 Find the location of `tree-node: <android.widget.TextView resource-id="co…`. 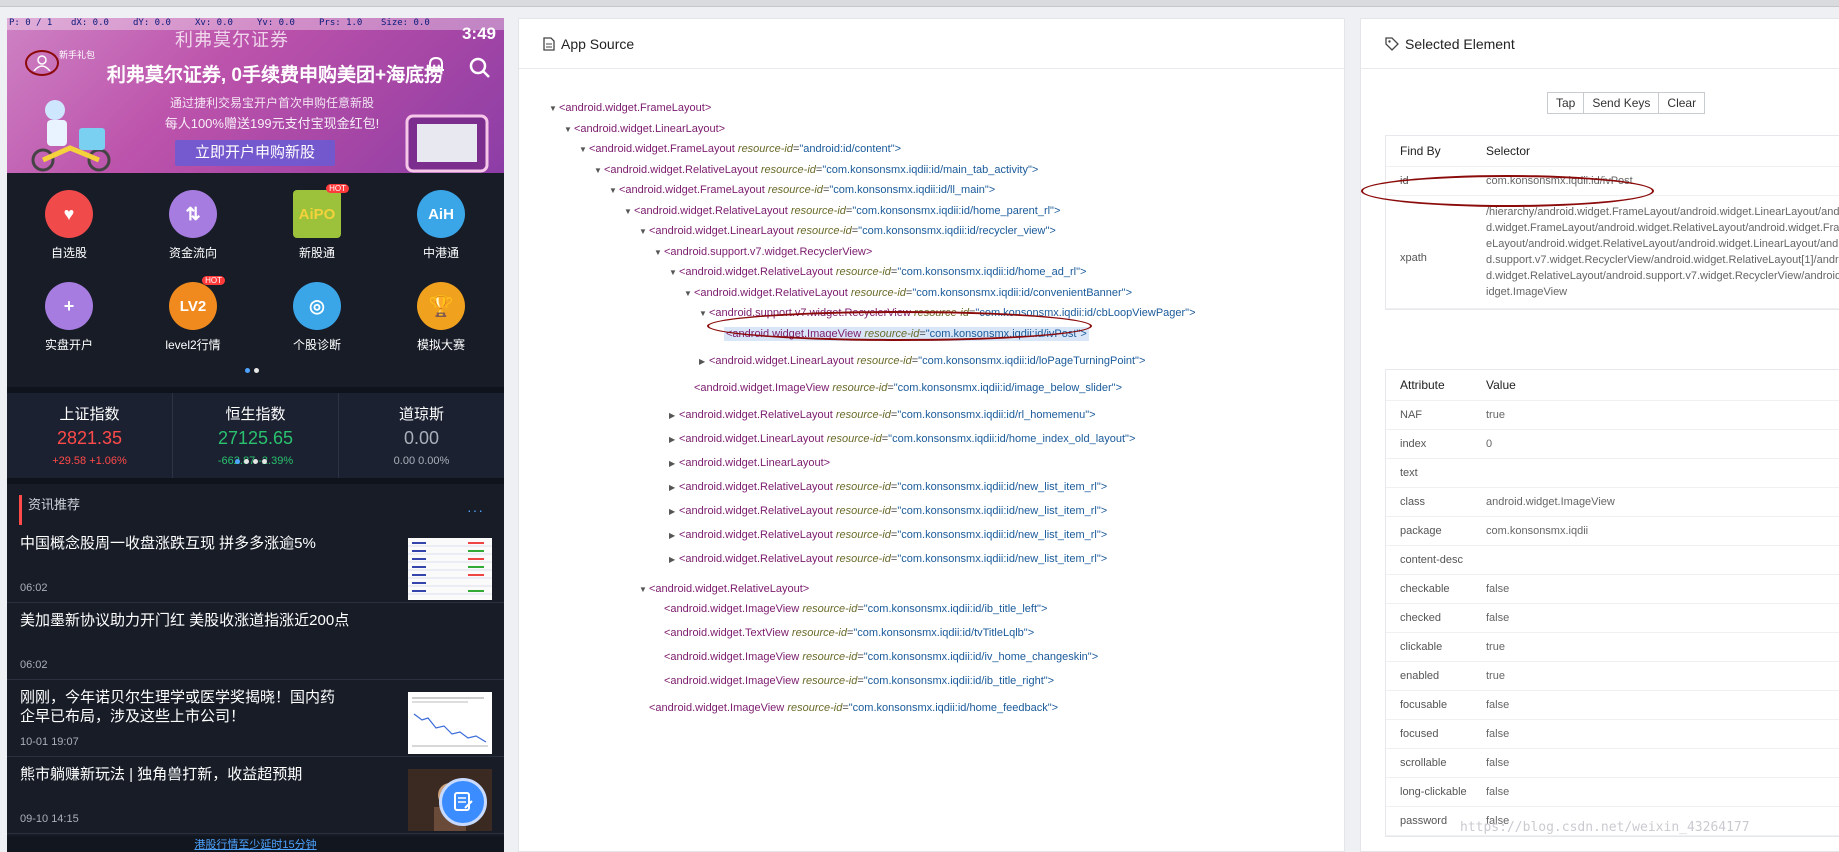

tree-node: <android.widget.TextView resource-id="co… is located at coordinates (844, 633).